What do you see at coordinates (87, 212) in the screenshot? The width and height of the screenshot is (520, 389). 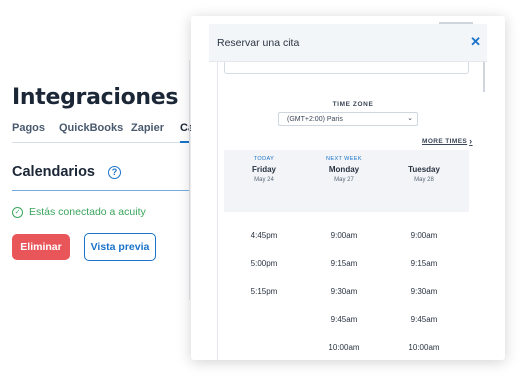 I see `connection-status-text: Estás conectado a acuity` at bounding box center [87, 212].